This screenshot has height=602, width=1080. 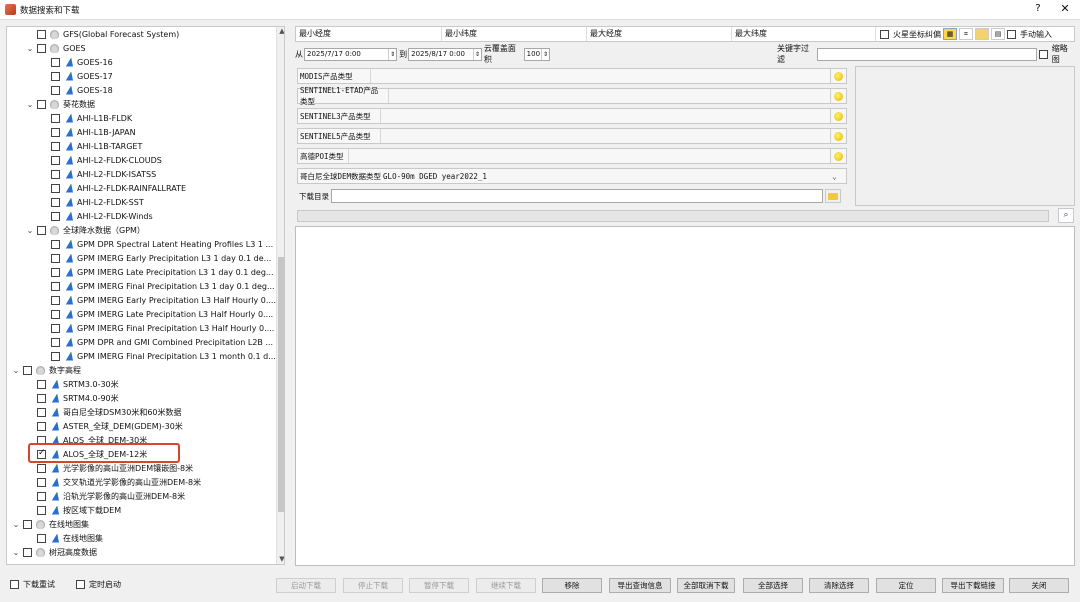 I want to click on thumbnail-checkbox, so click(x=1043, y=54).